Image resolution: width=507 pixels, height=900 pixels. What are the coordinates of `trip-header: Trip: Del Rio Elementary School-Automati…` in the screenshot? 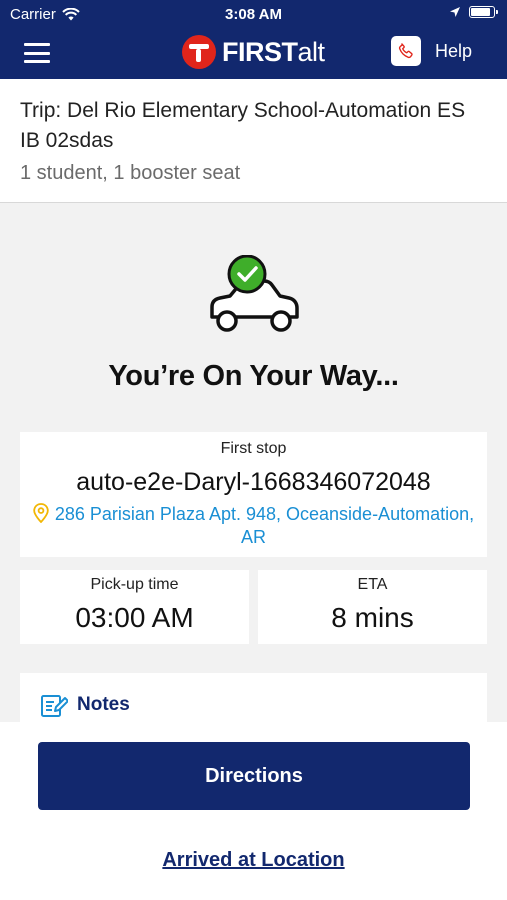 It's located at (253, 141).